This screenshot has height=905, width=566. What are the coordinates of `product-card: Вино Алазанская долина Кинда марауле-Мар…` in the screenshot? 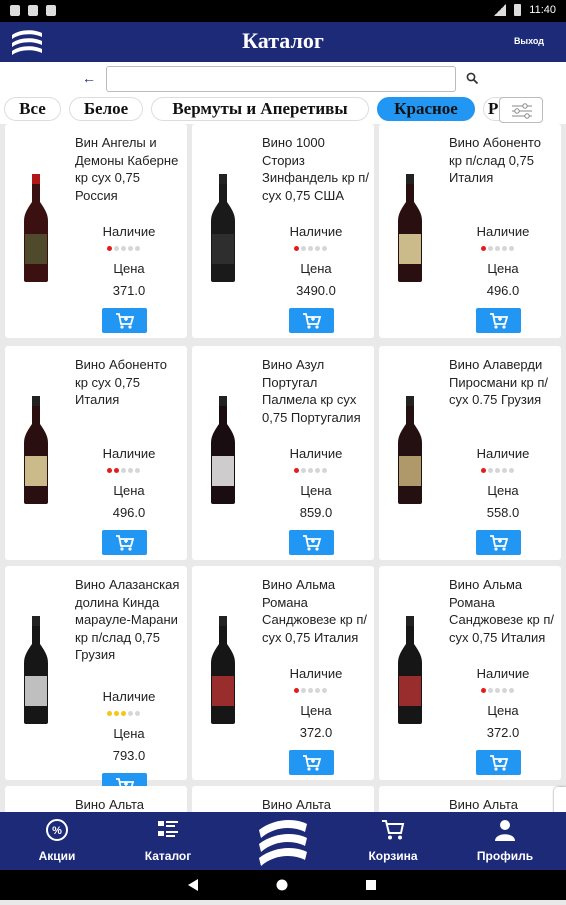 It's located at (96, 682).